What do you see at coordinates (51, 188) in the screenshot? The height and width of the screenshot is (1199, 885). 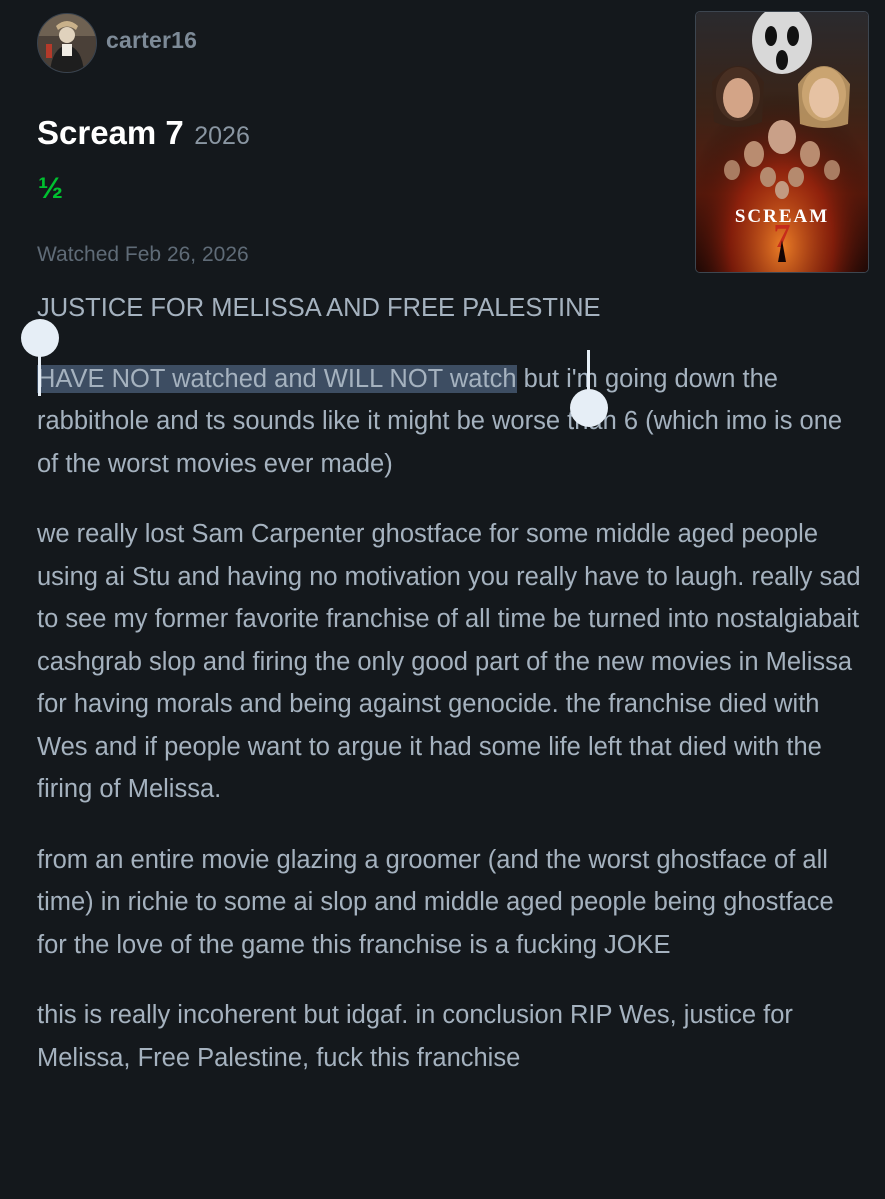 I see `star-rating: ½` at bounding box center [51, 188].